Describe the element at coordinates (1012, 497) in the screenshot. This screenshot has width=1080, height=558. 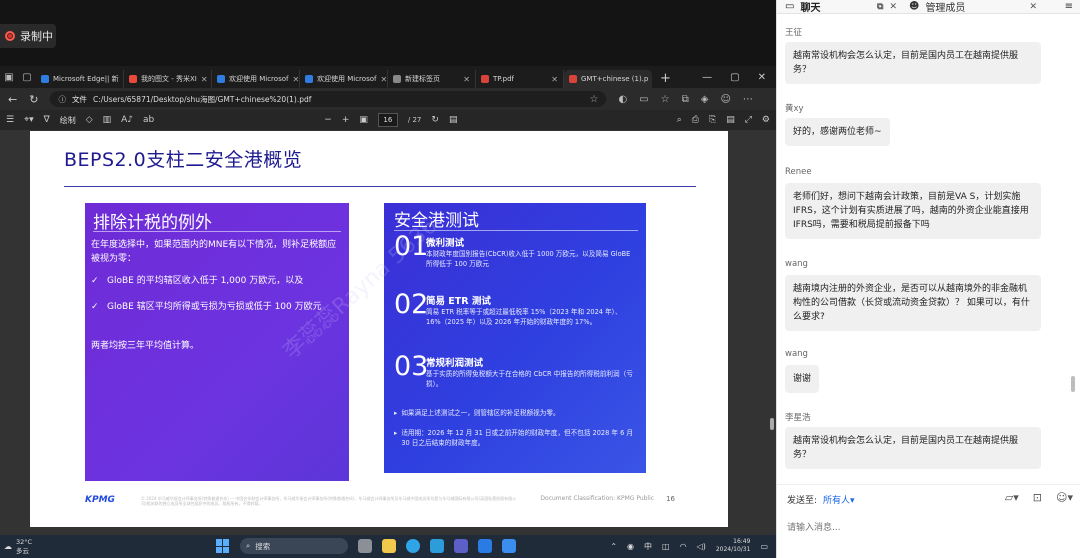
I see `file-icon: ▱▾` at that location.